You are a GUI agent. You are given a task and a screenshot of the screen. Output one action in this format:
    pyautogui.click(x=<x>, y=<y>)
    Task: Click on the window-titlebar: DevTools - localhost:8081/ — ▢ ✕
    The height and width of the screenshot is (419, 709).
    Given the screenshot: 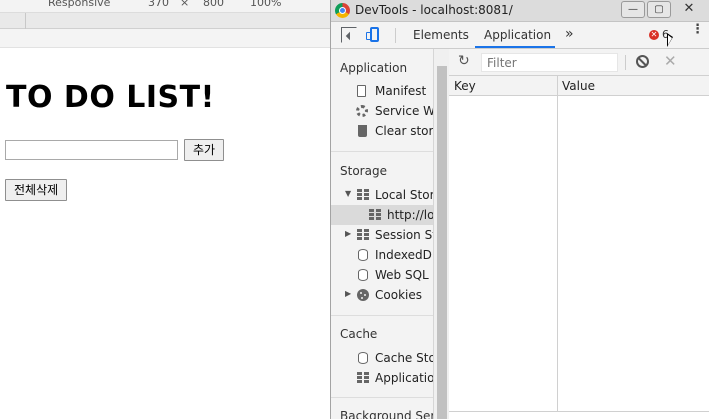 What is the action you would take?
    pyautogui.click(x=520, y=11)
    